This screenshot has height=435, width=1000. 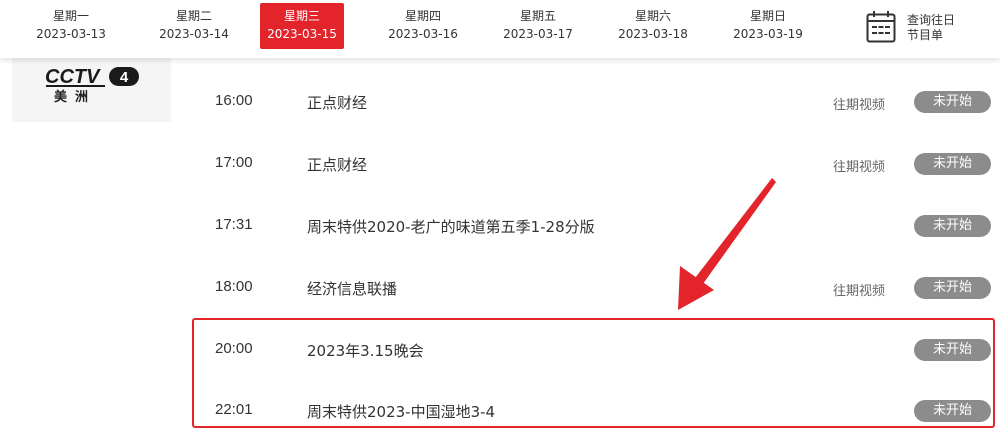 What do you see at coordinates (352, 288) in the screenshot?
I see `program-title: 经济信息联播` at bounding box center [352, 288].